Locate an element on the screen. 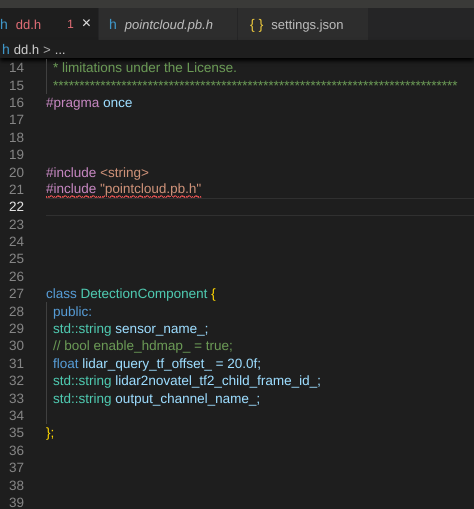 The height and width of the screenshot is (509, 474). editor-tab: { } settings.json is located at coordinates (303, 24).